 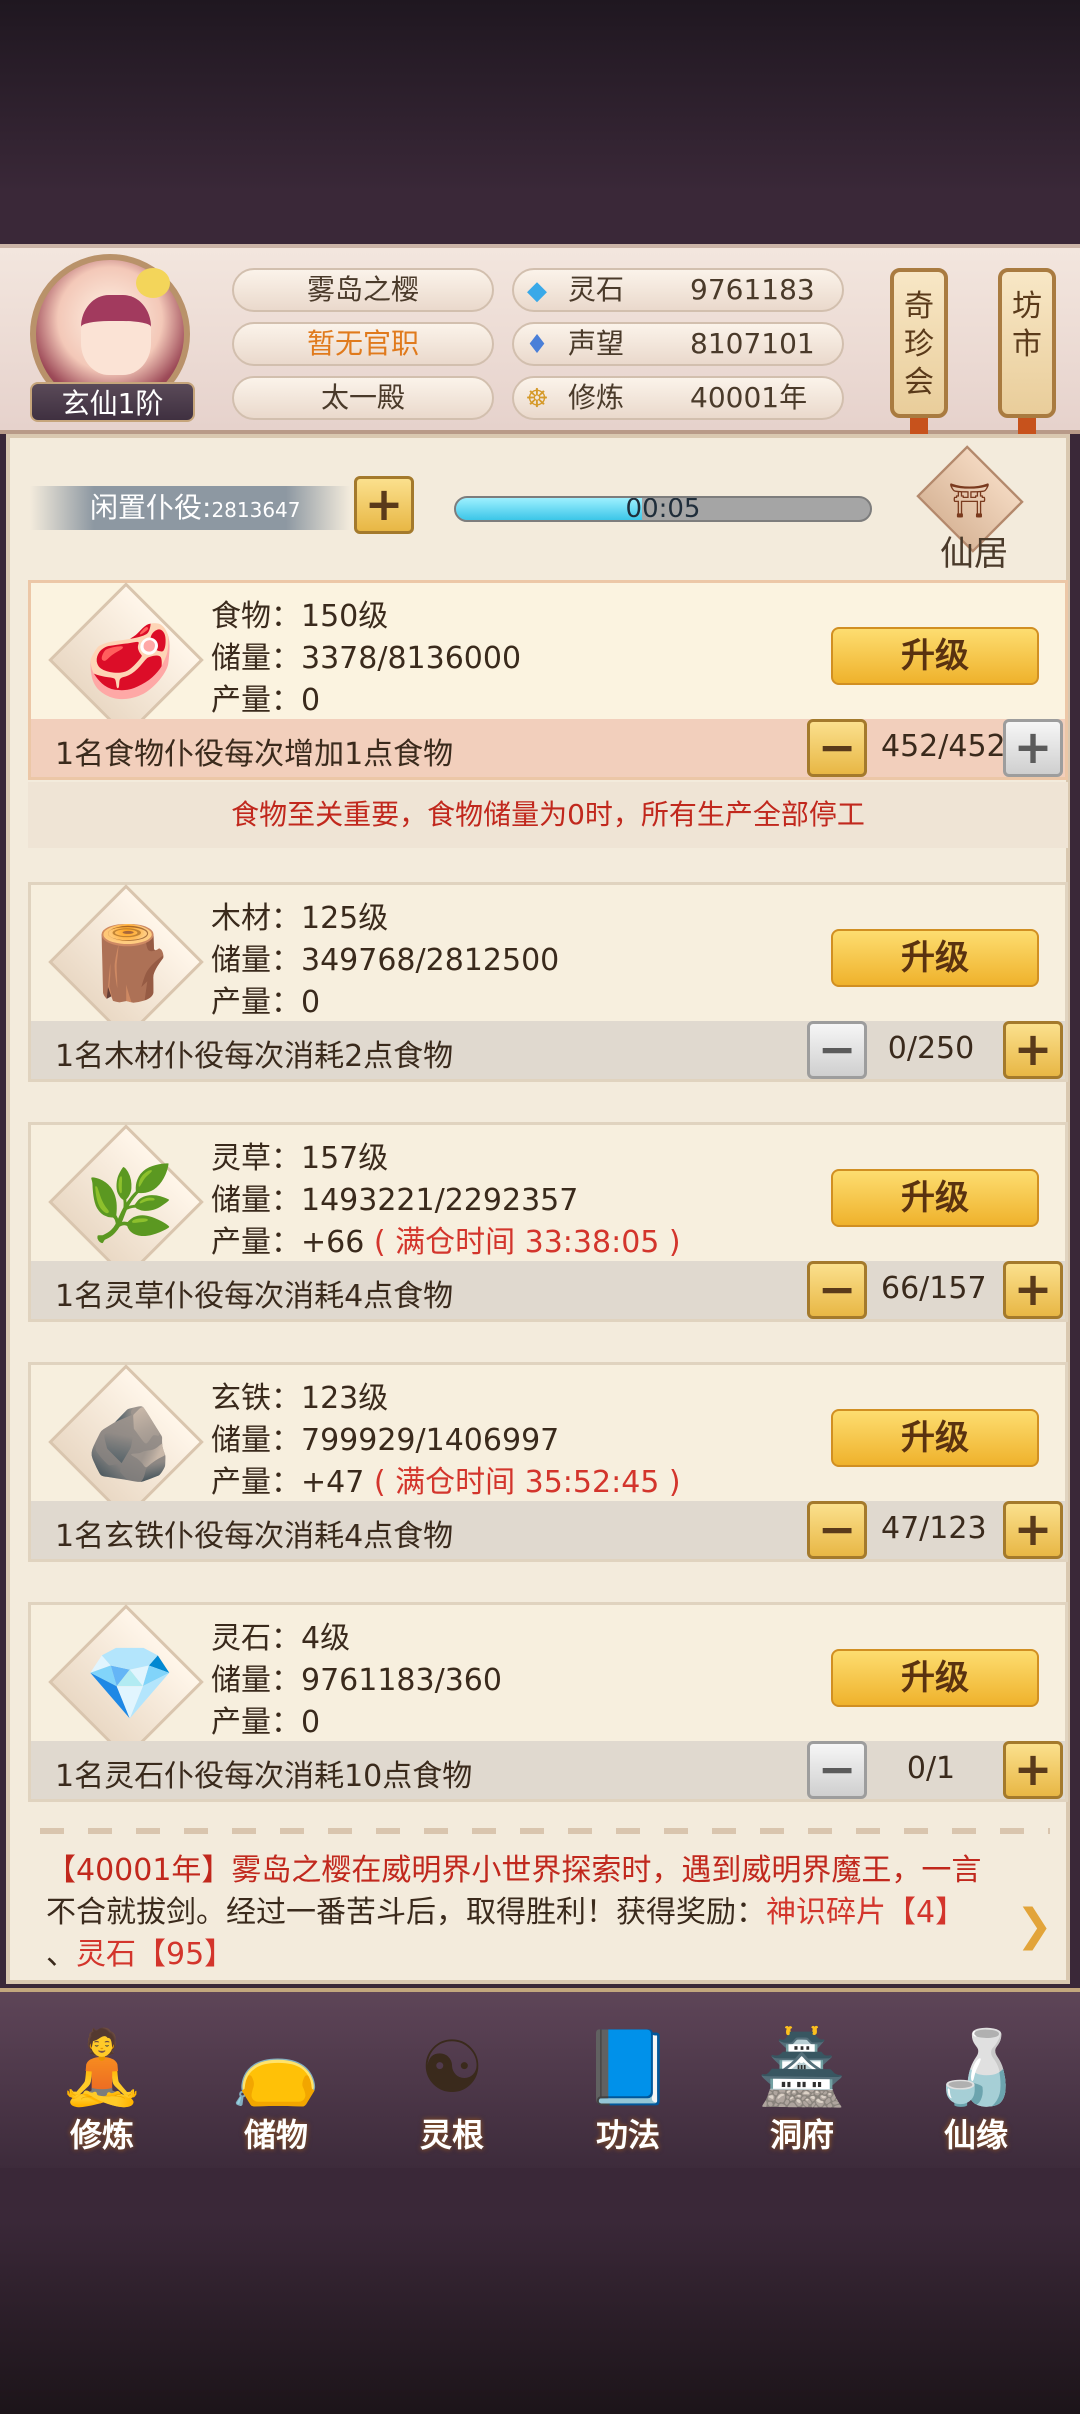 What do you see at coordinates (384, 505) in the screenshot?
I see `add-servant-button: +` at bounding box center [384, 505].